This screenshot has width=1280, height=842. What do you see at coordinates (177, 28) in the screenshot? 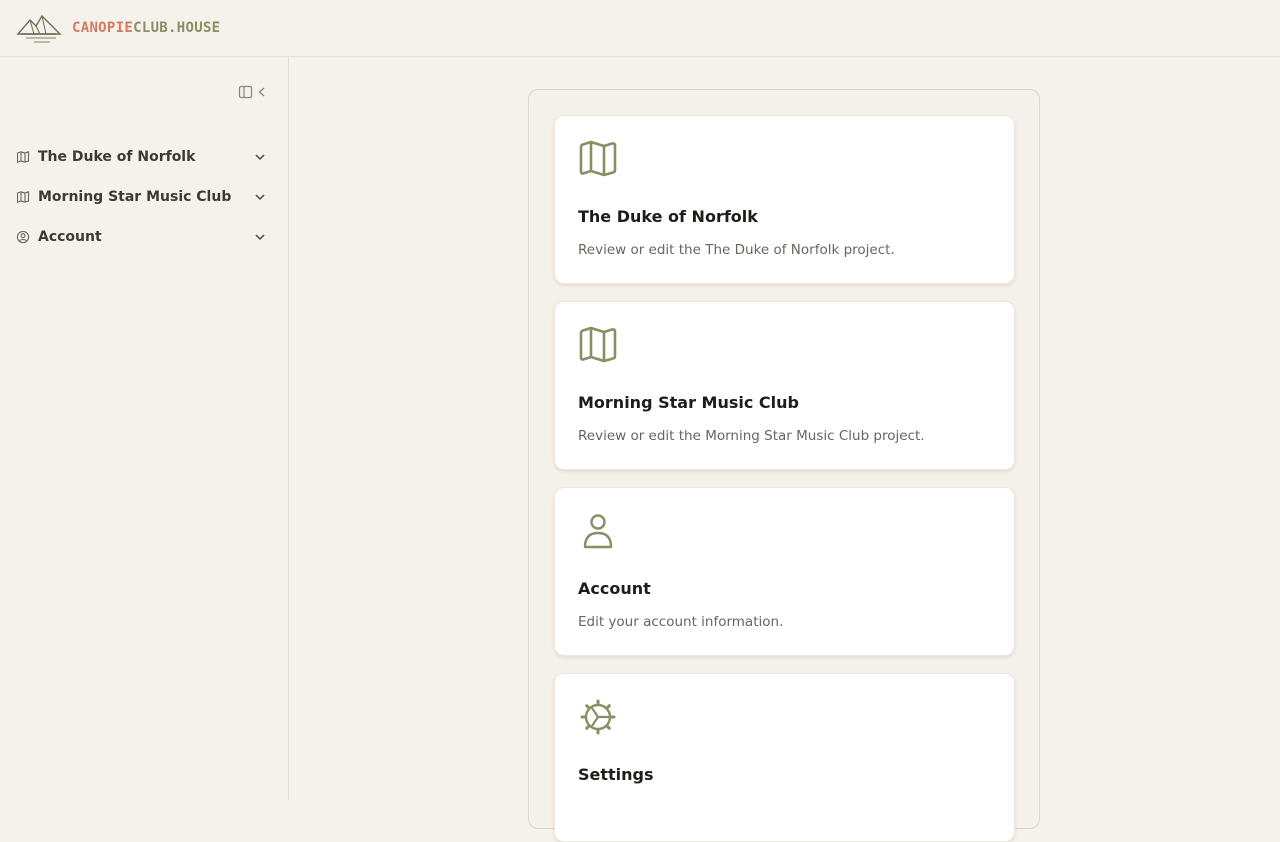
I see `brand-name-part2: CLUB.HOUSE` at bounding box center [177, 28].